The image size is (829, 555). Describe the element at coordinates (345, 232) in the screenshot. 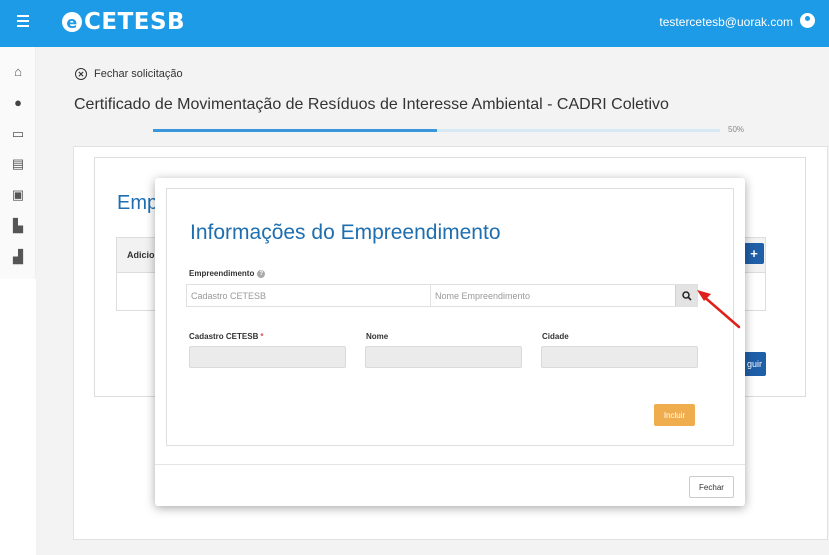

I see `modal-title: Informações do Empreendimento` at that location.